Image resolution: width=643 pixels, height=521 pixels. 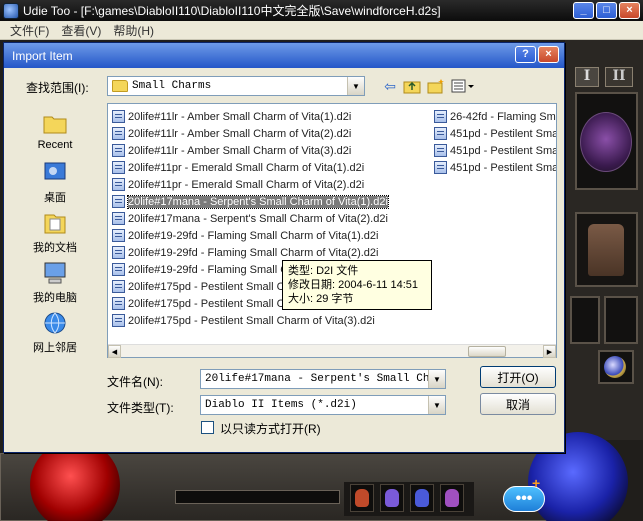 What do you see at coordinates (55, 332) in the screenshot?
I see `place-network: 网上邻居` at bounding box center [55, 332].